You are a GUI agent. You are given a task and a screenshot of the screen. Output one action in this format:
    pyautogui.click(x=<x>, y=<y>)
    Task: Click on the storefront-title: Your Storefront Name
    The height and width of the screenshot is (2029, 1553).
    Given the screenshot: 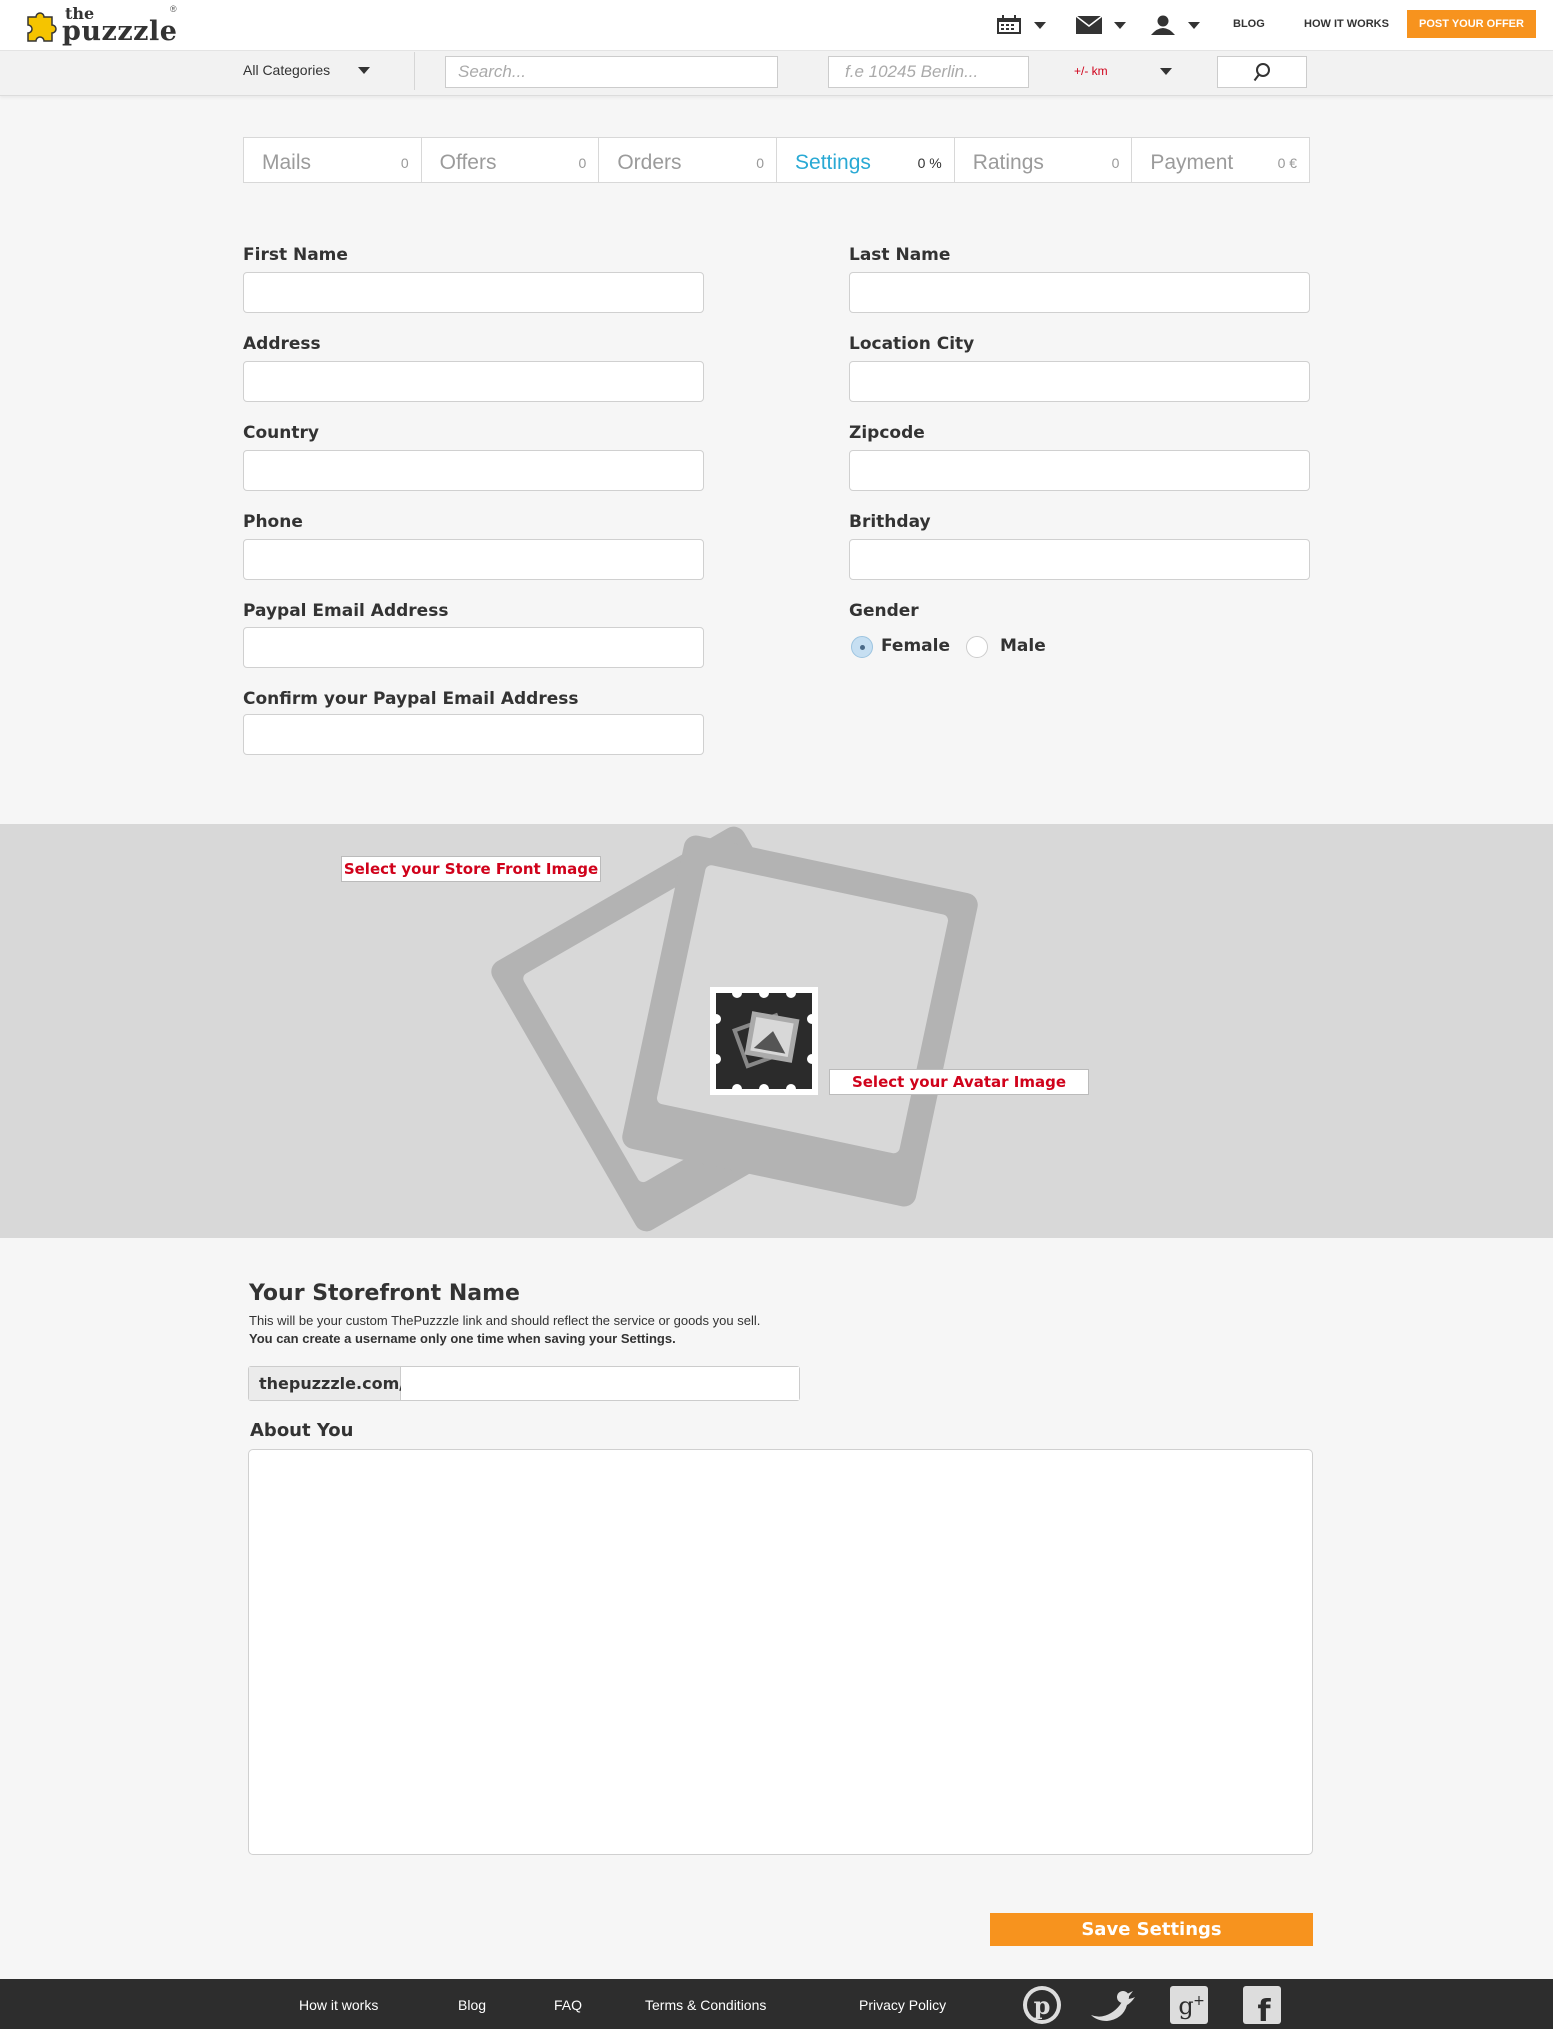 What is the action you would take?
    pyautogui.click(x=384, y=1293)
    